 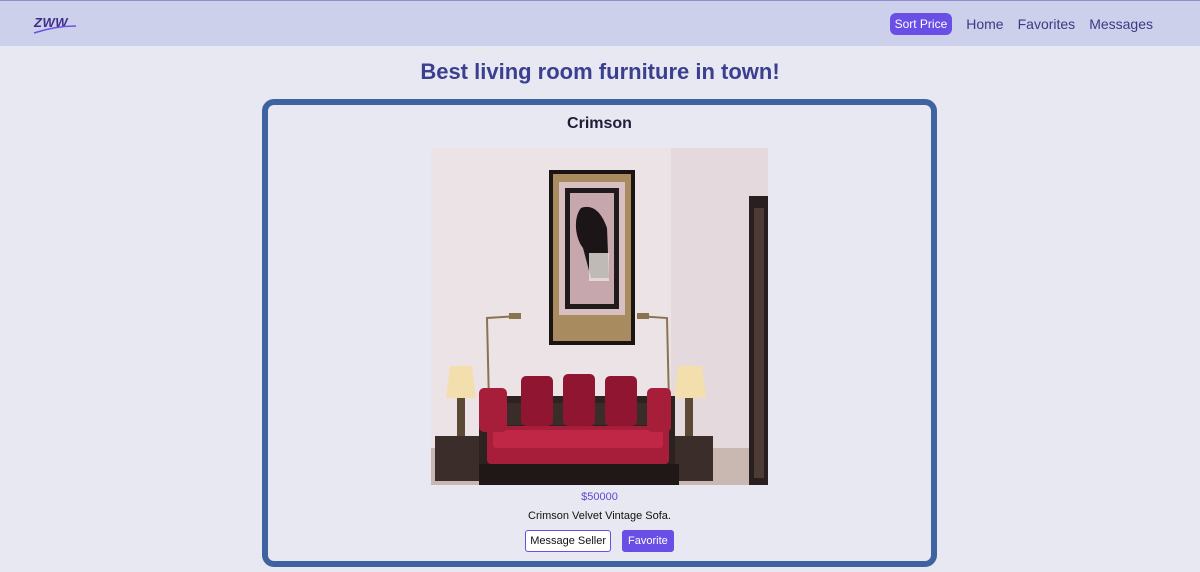 What do you see at coordinates (1047, 24) in the screenshot?
I see `nav-link-favorites: Favorites` at bounding box center [1047, 24].